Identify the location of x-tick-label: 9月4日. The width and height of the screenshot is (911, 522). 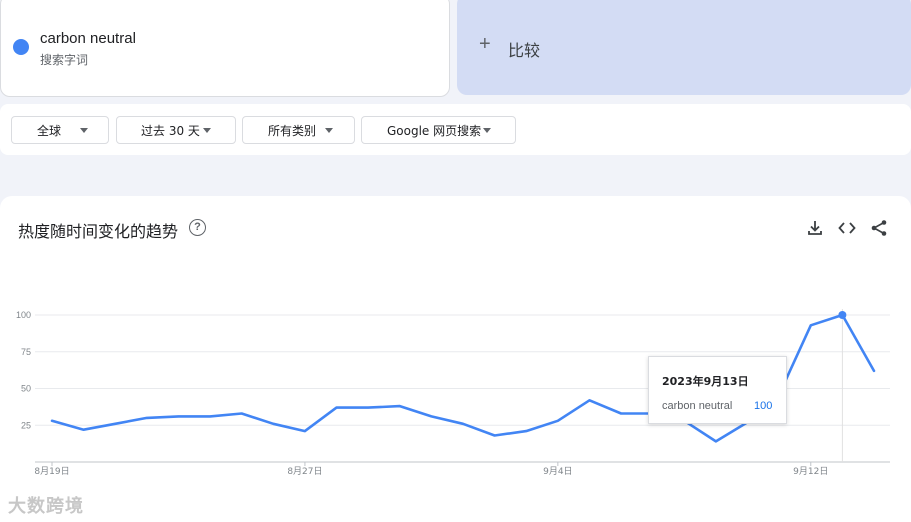
(557, 471).